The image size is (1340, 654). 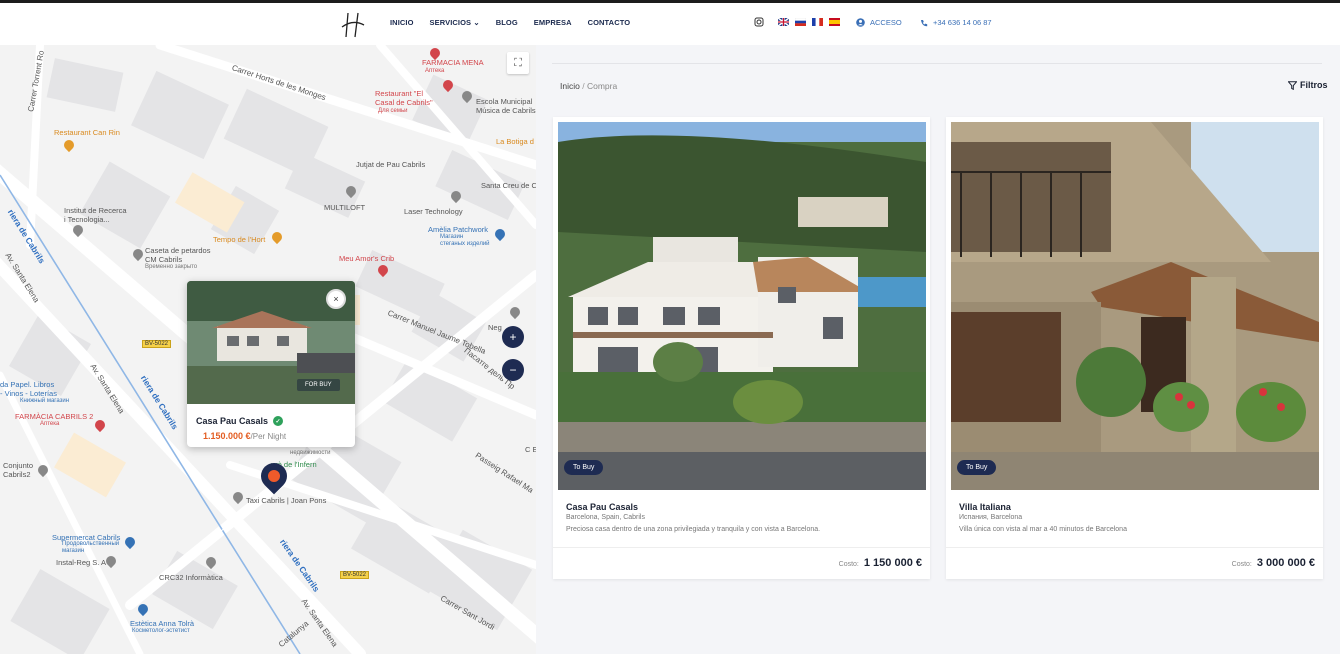 What do you see at coordinates (515, 141) in the screenshot?
I see `map-label-la-botiga: La Botiga d` at bounding box center [515, 141].